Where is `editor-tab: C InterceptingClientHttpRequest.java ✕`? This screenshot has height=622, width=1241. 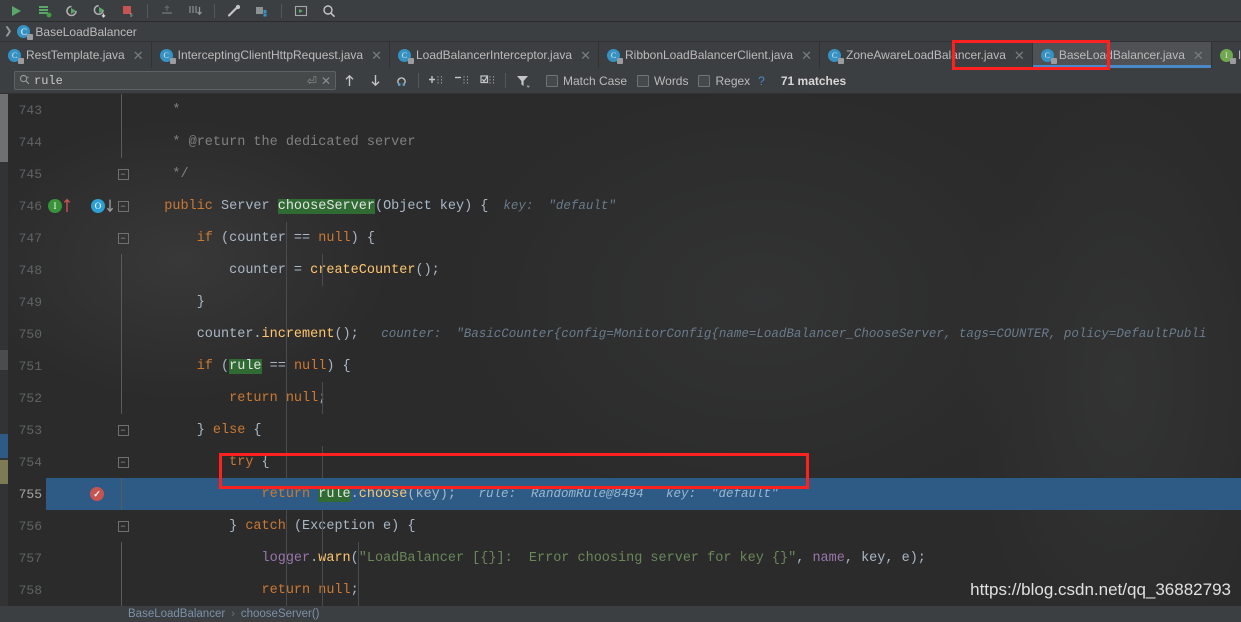 editor-tab: C InterceptingClientHttpRequest.java ✕ is located at coordinates (271, 55).